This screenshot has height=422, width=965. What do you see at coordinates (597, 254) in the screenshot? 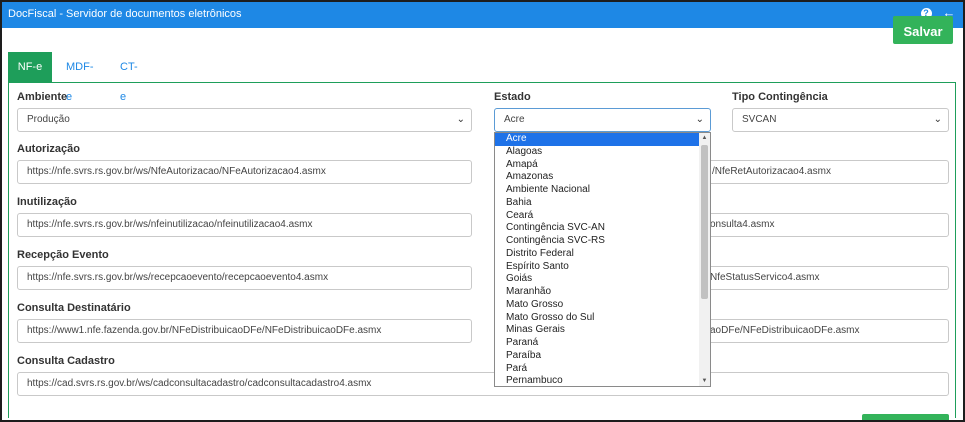
I see `estado-option: Distrito Federal` at bounding box center [597, 254].